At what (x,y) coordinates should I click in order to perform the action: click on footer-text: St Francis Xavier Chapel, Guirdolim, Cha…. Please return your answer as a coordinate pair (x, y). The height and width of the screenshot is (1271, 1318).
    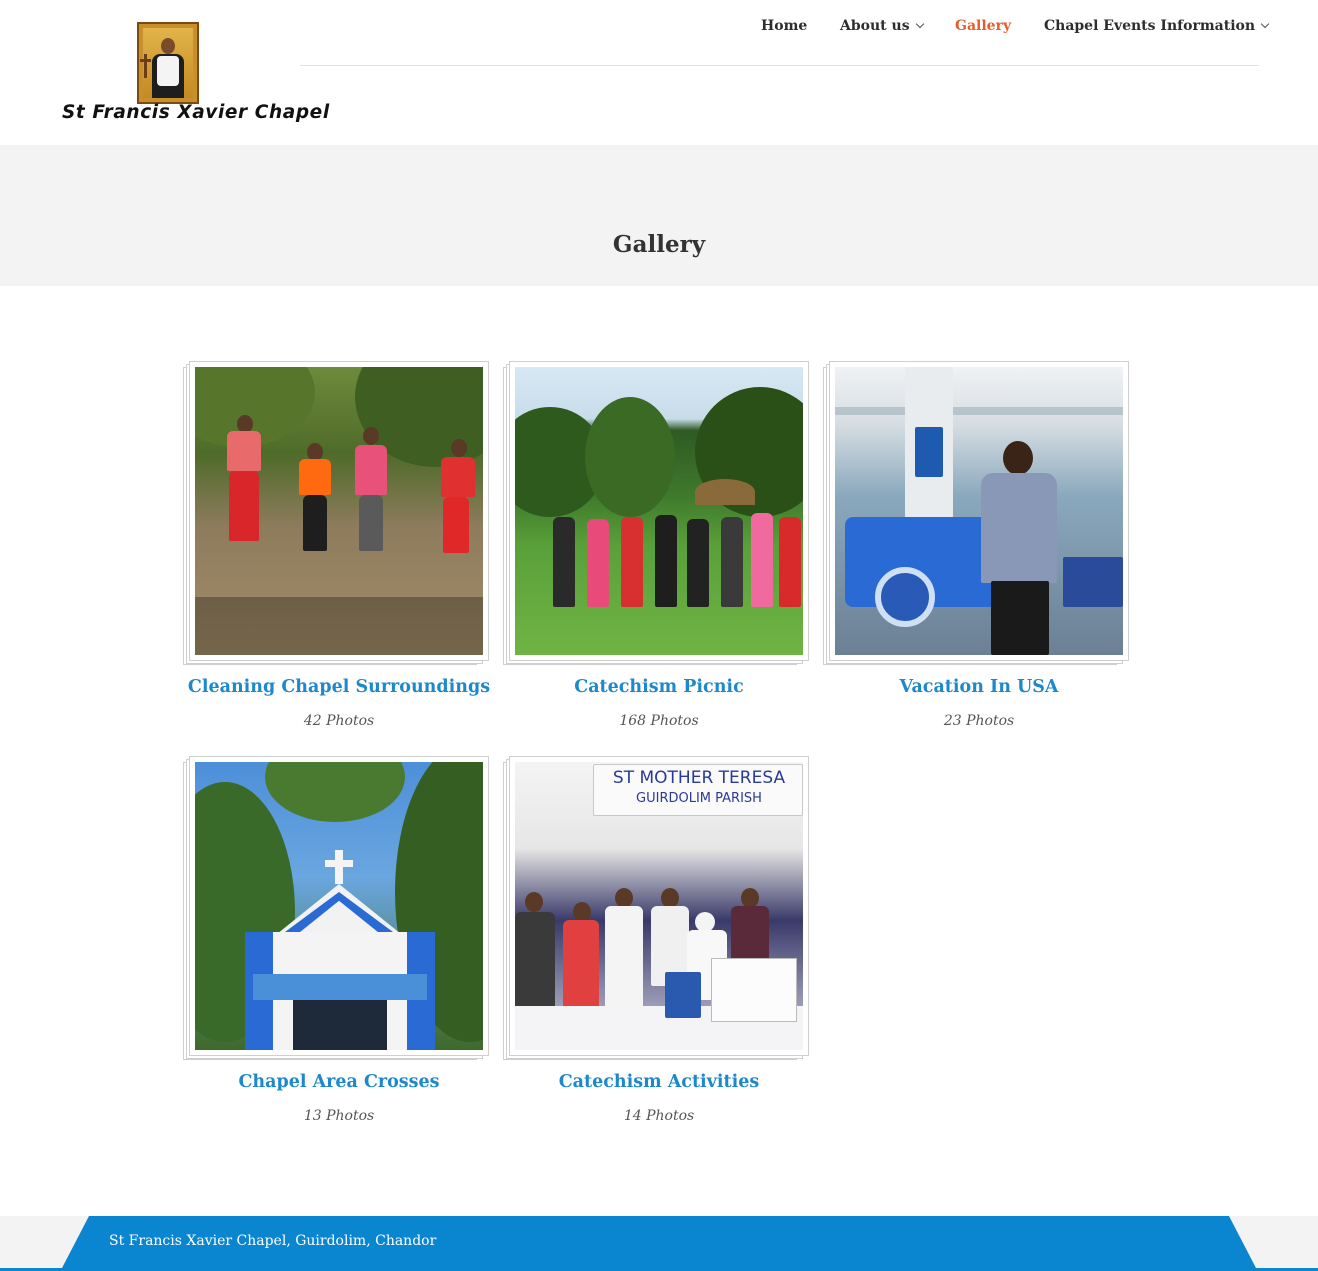
    Looking at the image, I should click on (273, 1241).